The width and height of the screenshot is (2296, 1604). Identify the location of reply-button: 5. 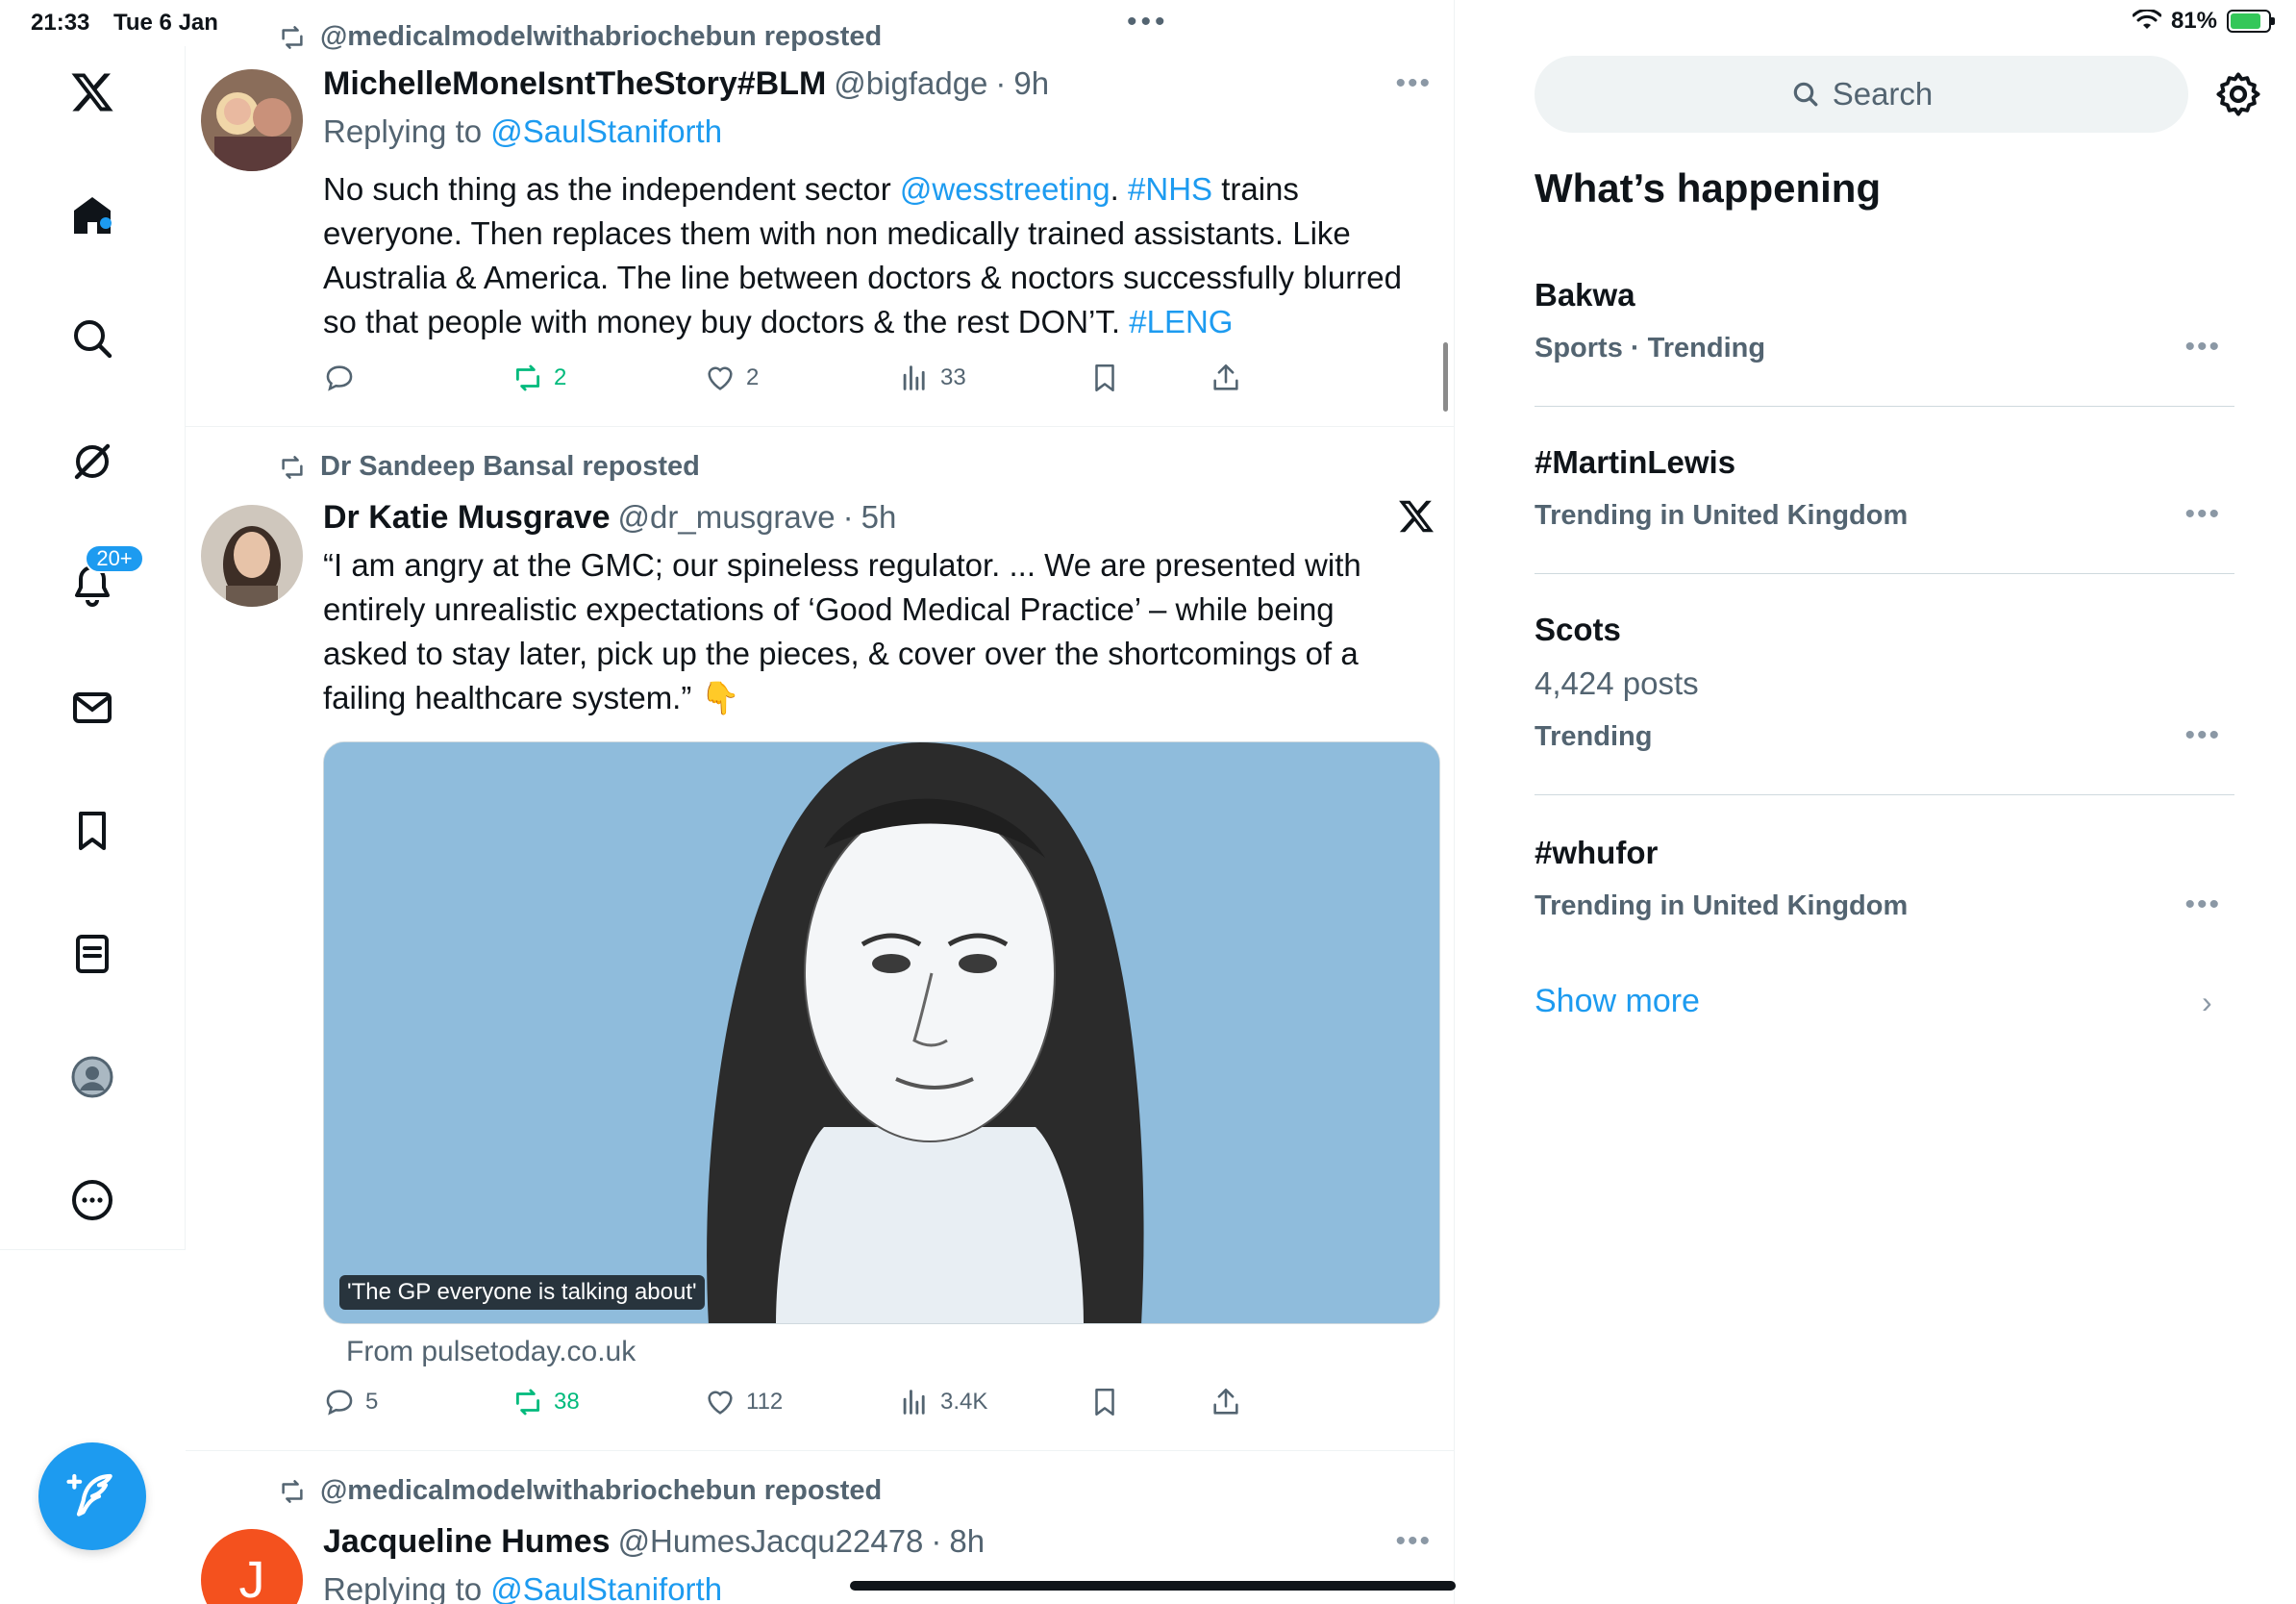
(350, 1402).